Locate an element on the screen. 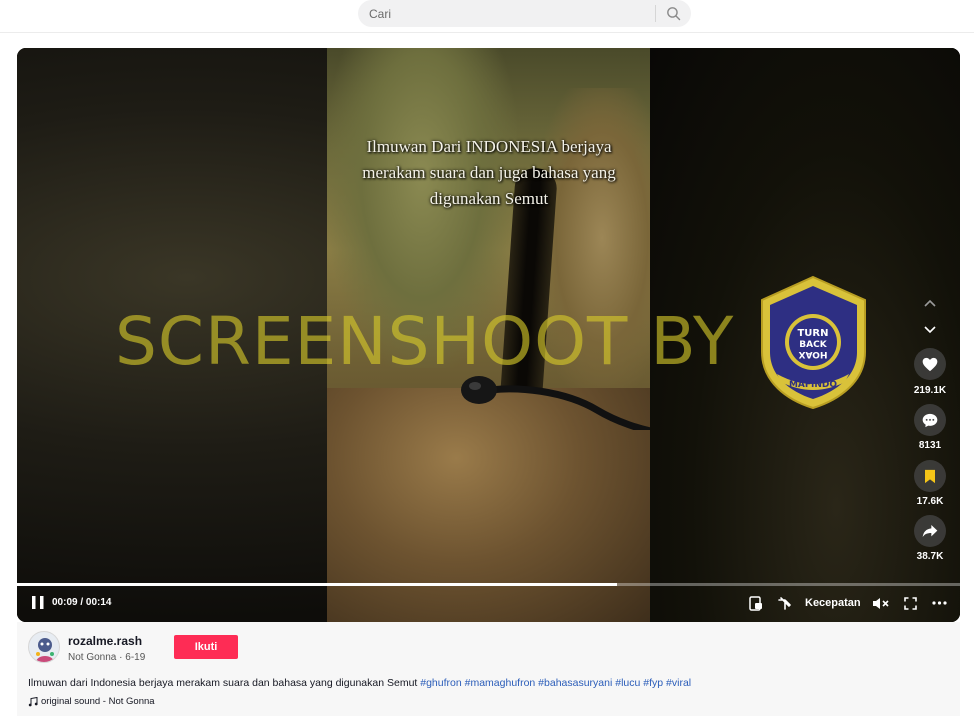 This screenshot has width=974, height=716. svg-text: MAFINDO is located at coordinates (813, 385).